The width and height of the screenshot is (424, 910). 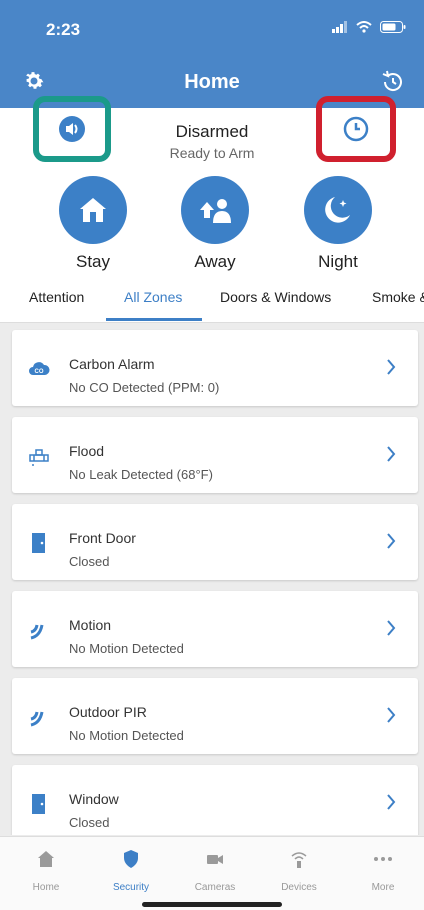 I want to click on door-icon, so click(x=38, y=543).